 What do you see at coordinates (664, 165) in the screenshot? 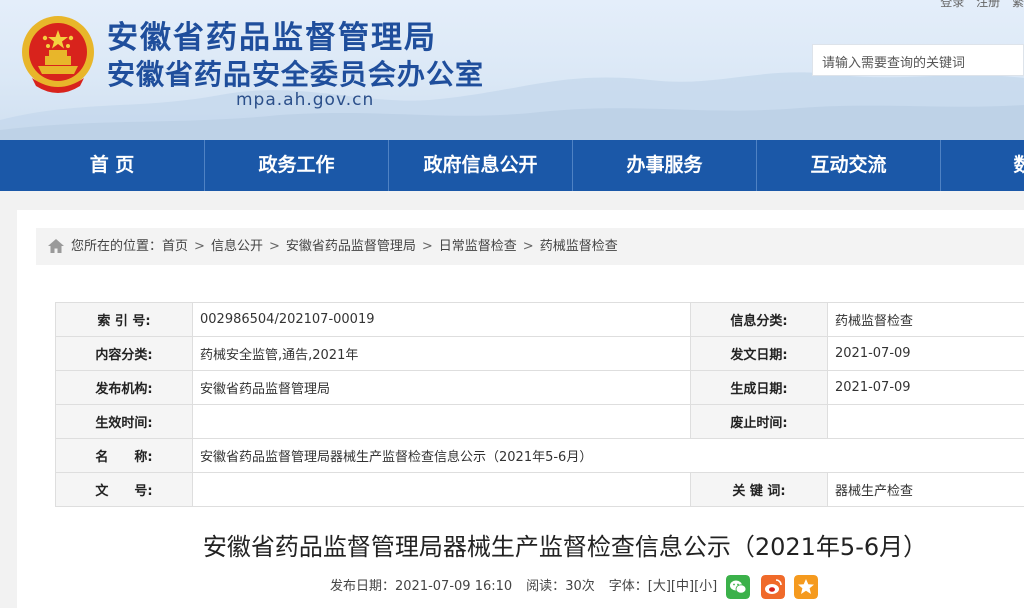
I see `nav-item-services: 办事服务` at bounding box center [664, 165].